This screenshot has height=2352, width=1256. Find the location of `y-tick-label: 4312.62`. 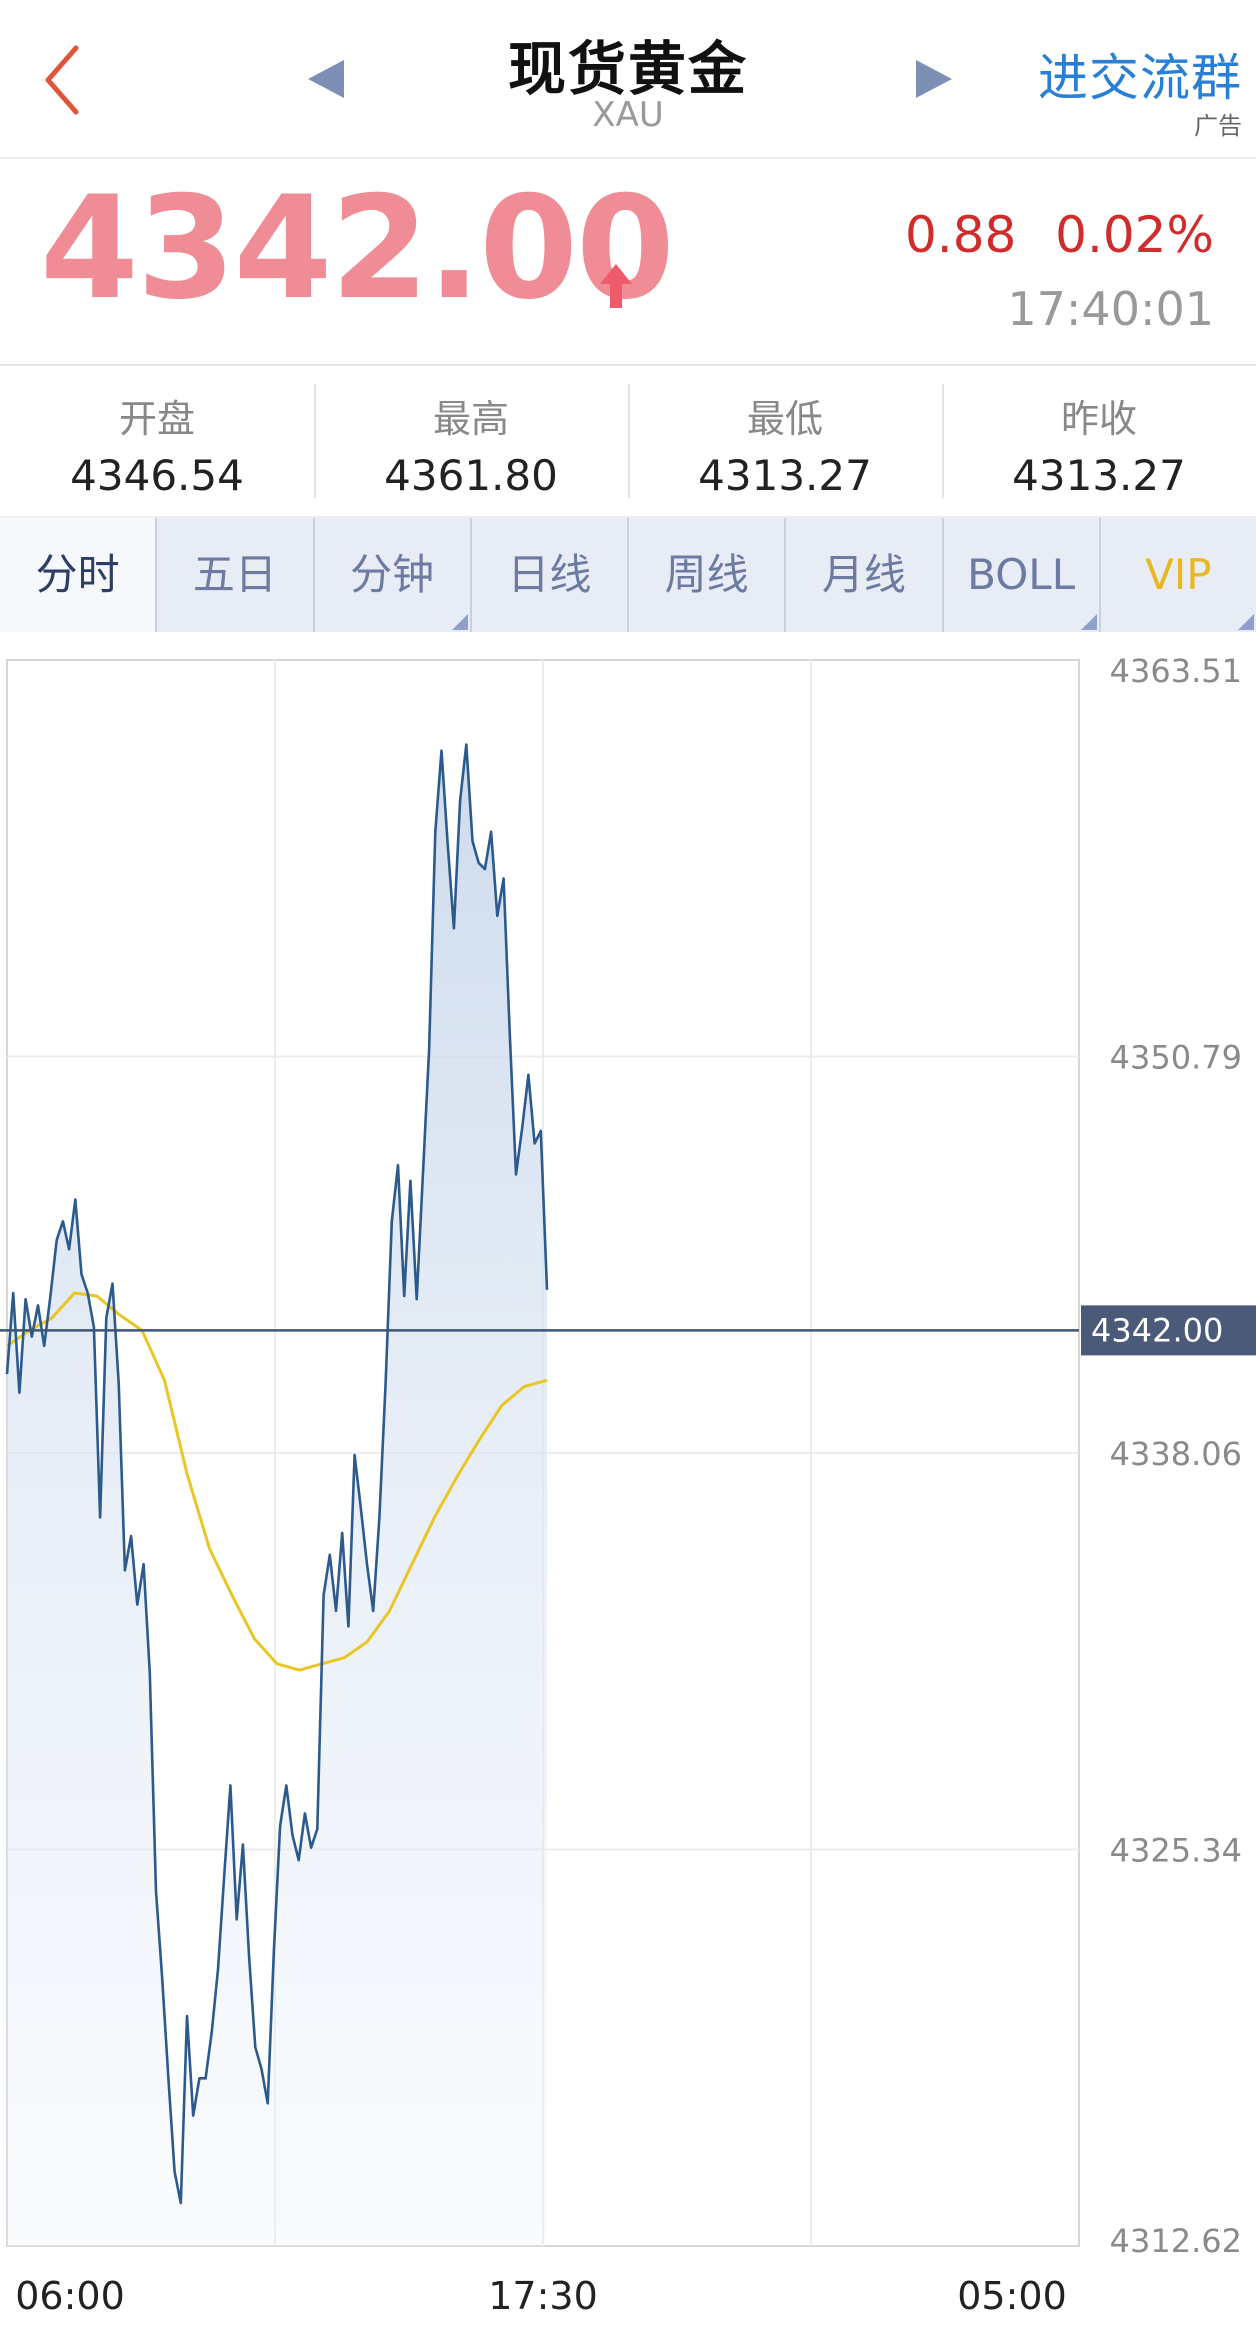

y-tick-label: 4312.62 is located at coordinates (1176, 2241).